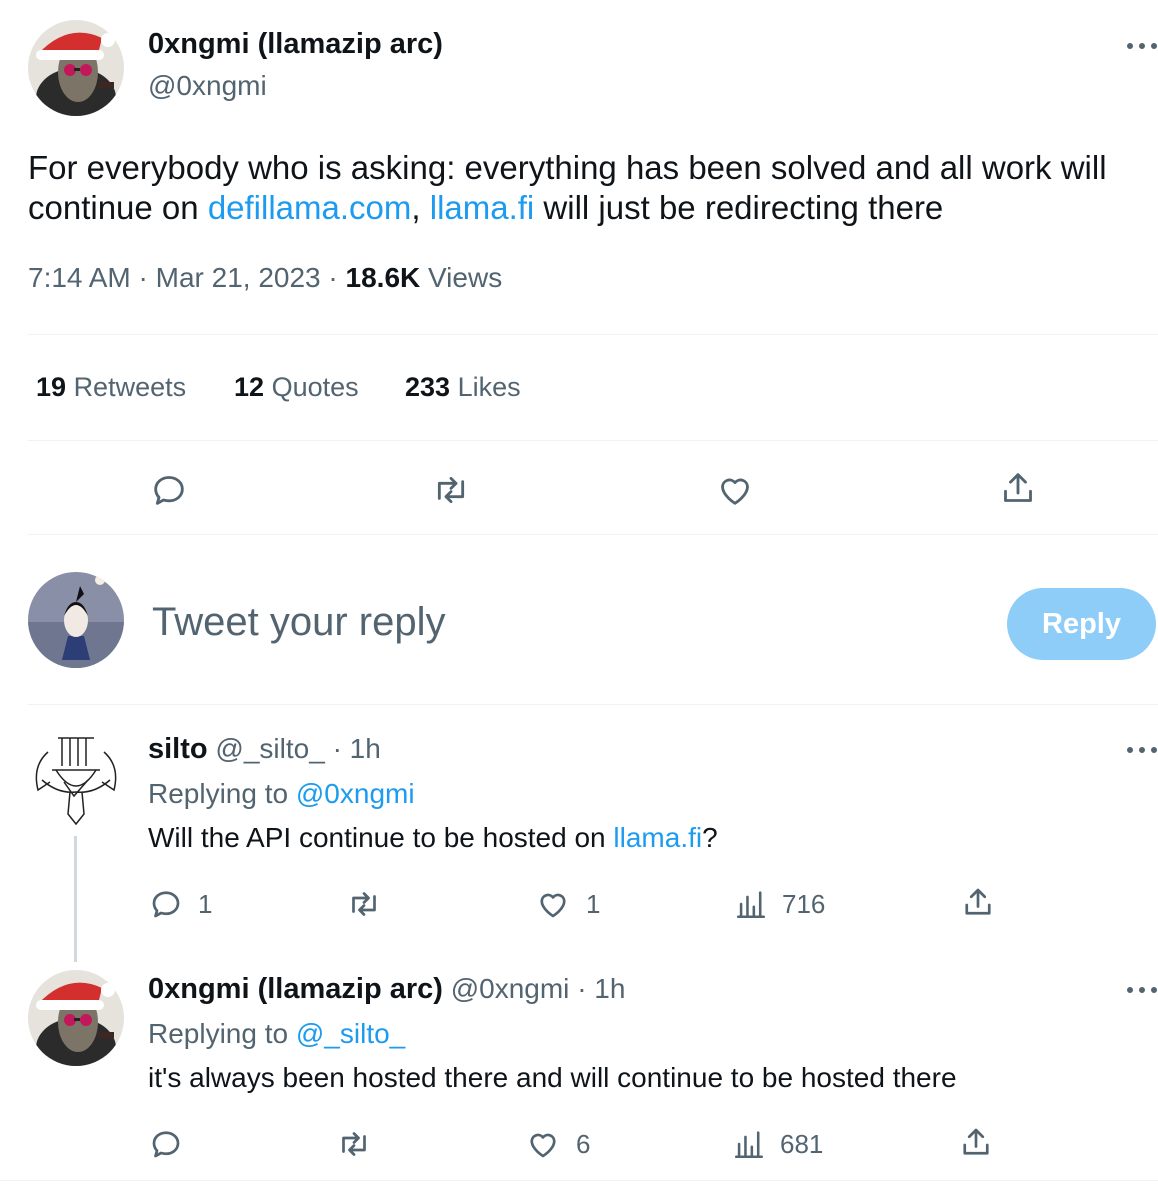 This screenshot has width=1158, height=1186. Describe the element at coordinates (583, 1143) in the screenshot. I see `like-count: 6` at that location.